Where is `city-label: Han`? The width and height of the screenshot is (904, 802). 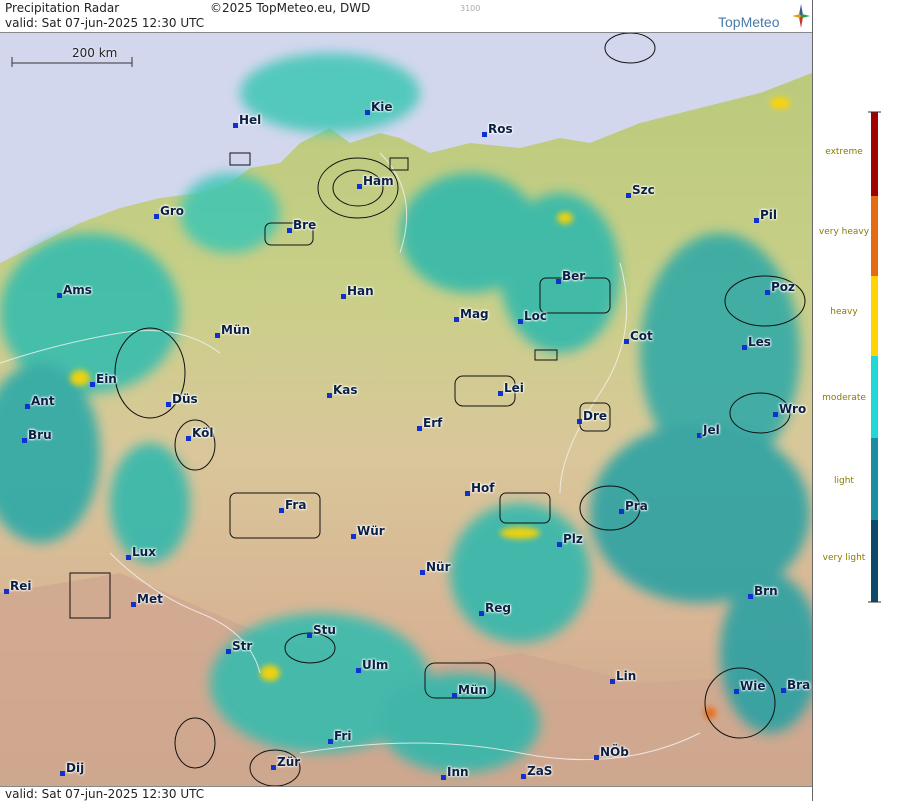
city-label: Han is located at coordinates (360, 291).